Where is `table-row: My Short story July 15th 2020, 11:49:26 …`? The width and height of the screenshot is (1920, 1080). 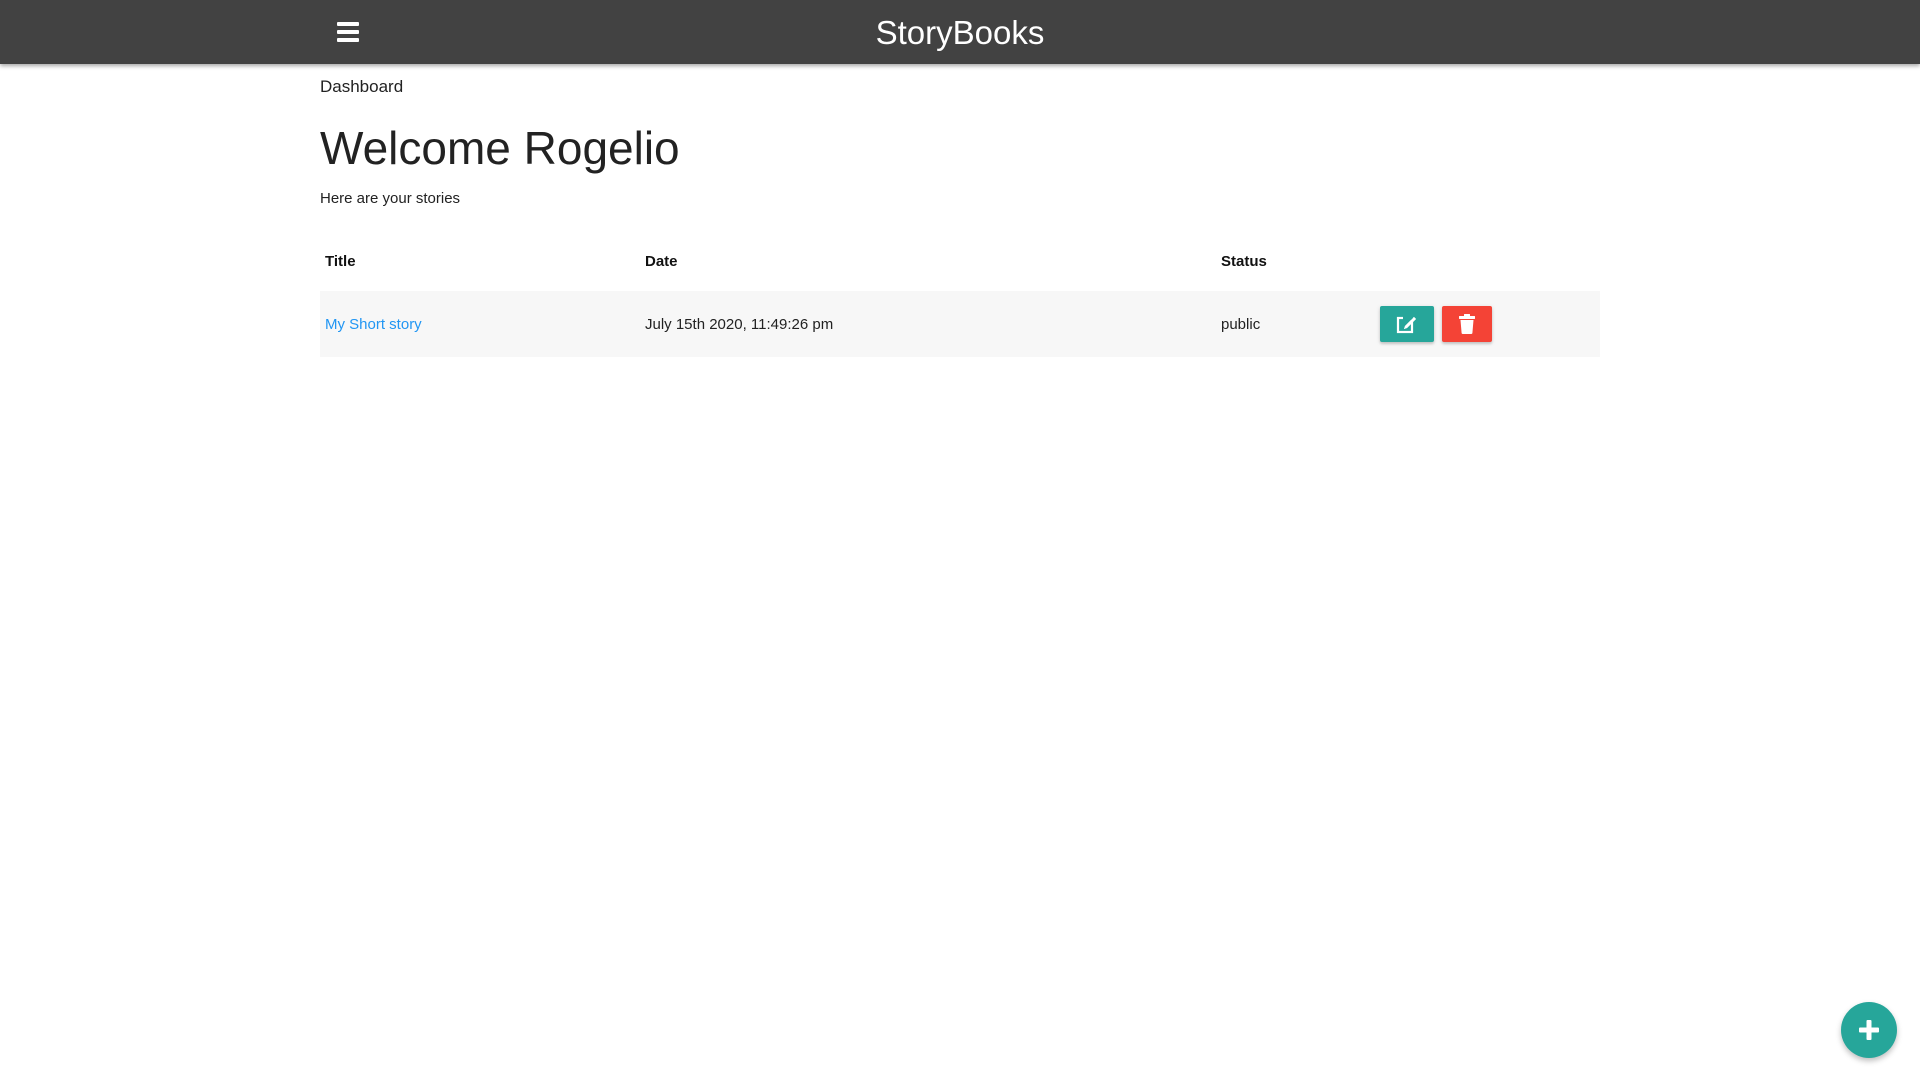
table-row: My Short story July 15th 2020, 11:49:26 … is located at coordinates (960, 324).